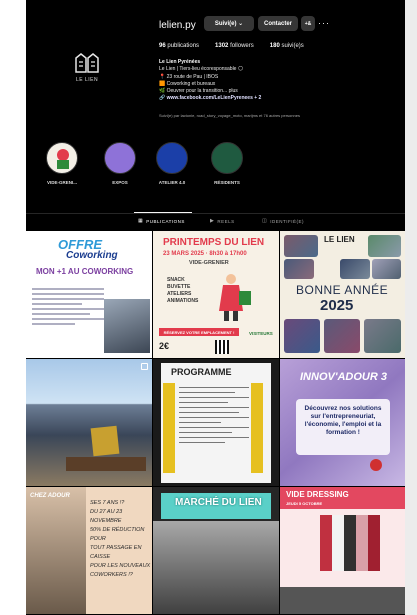  Describe the element at coordinates (87, 80) in the screenshot. I see `logo-text: LE LIEN` at that location.